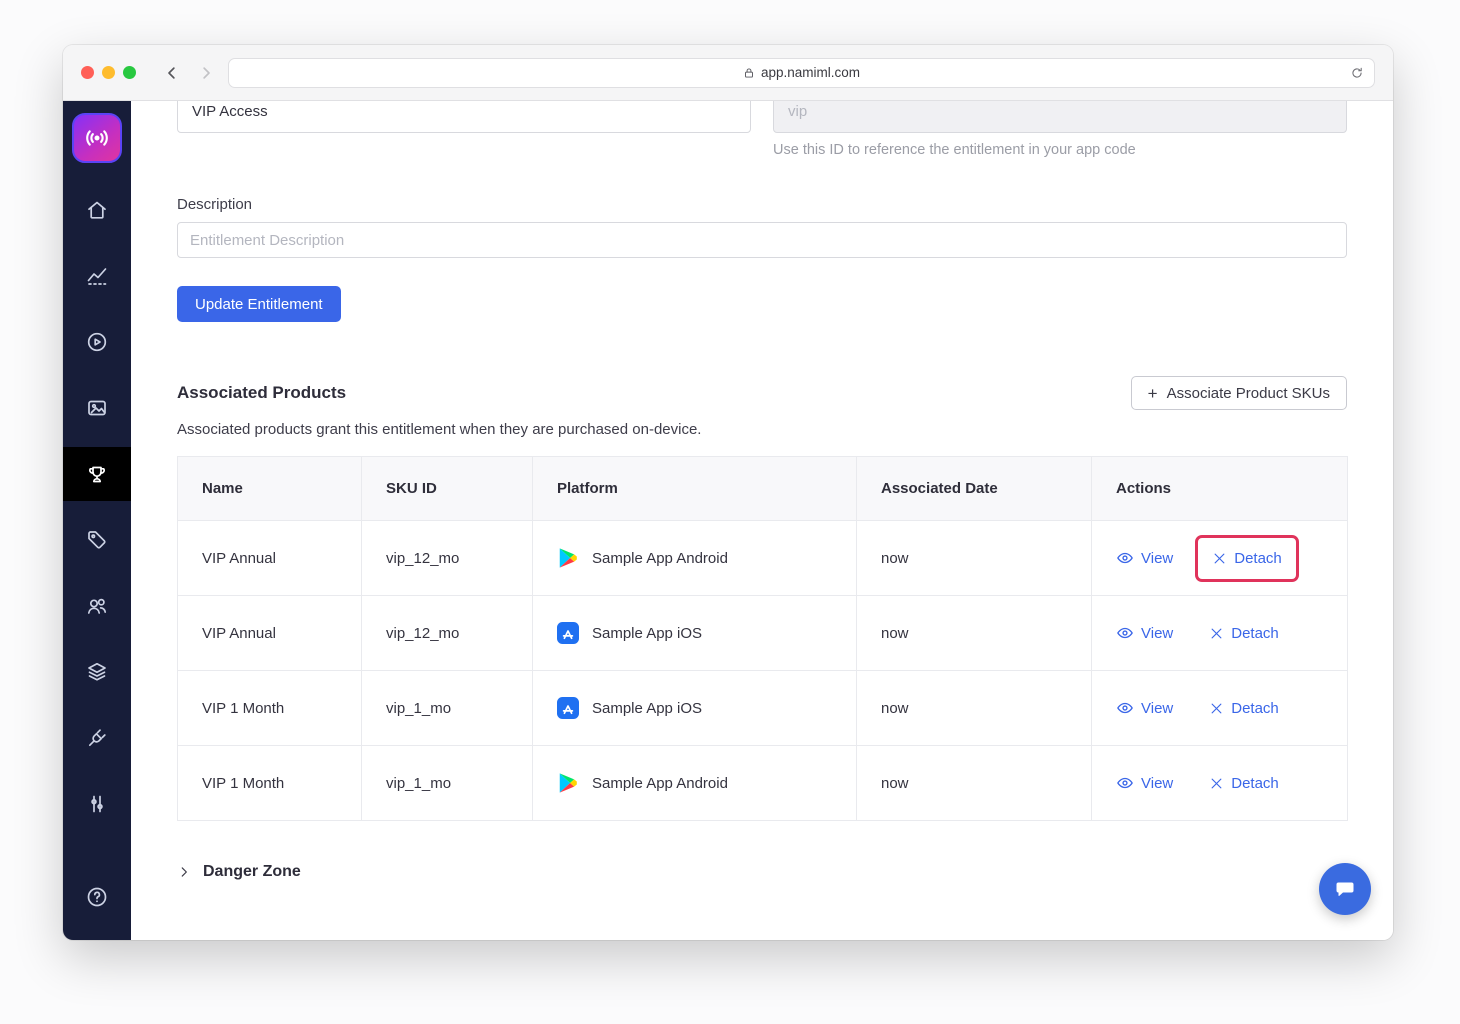  Describe the element at coordinates (259, 304) in the screenshot. I see `update-entitlement-button: Update Entitlement` at that location.